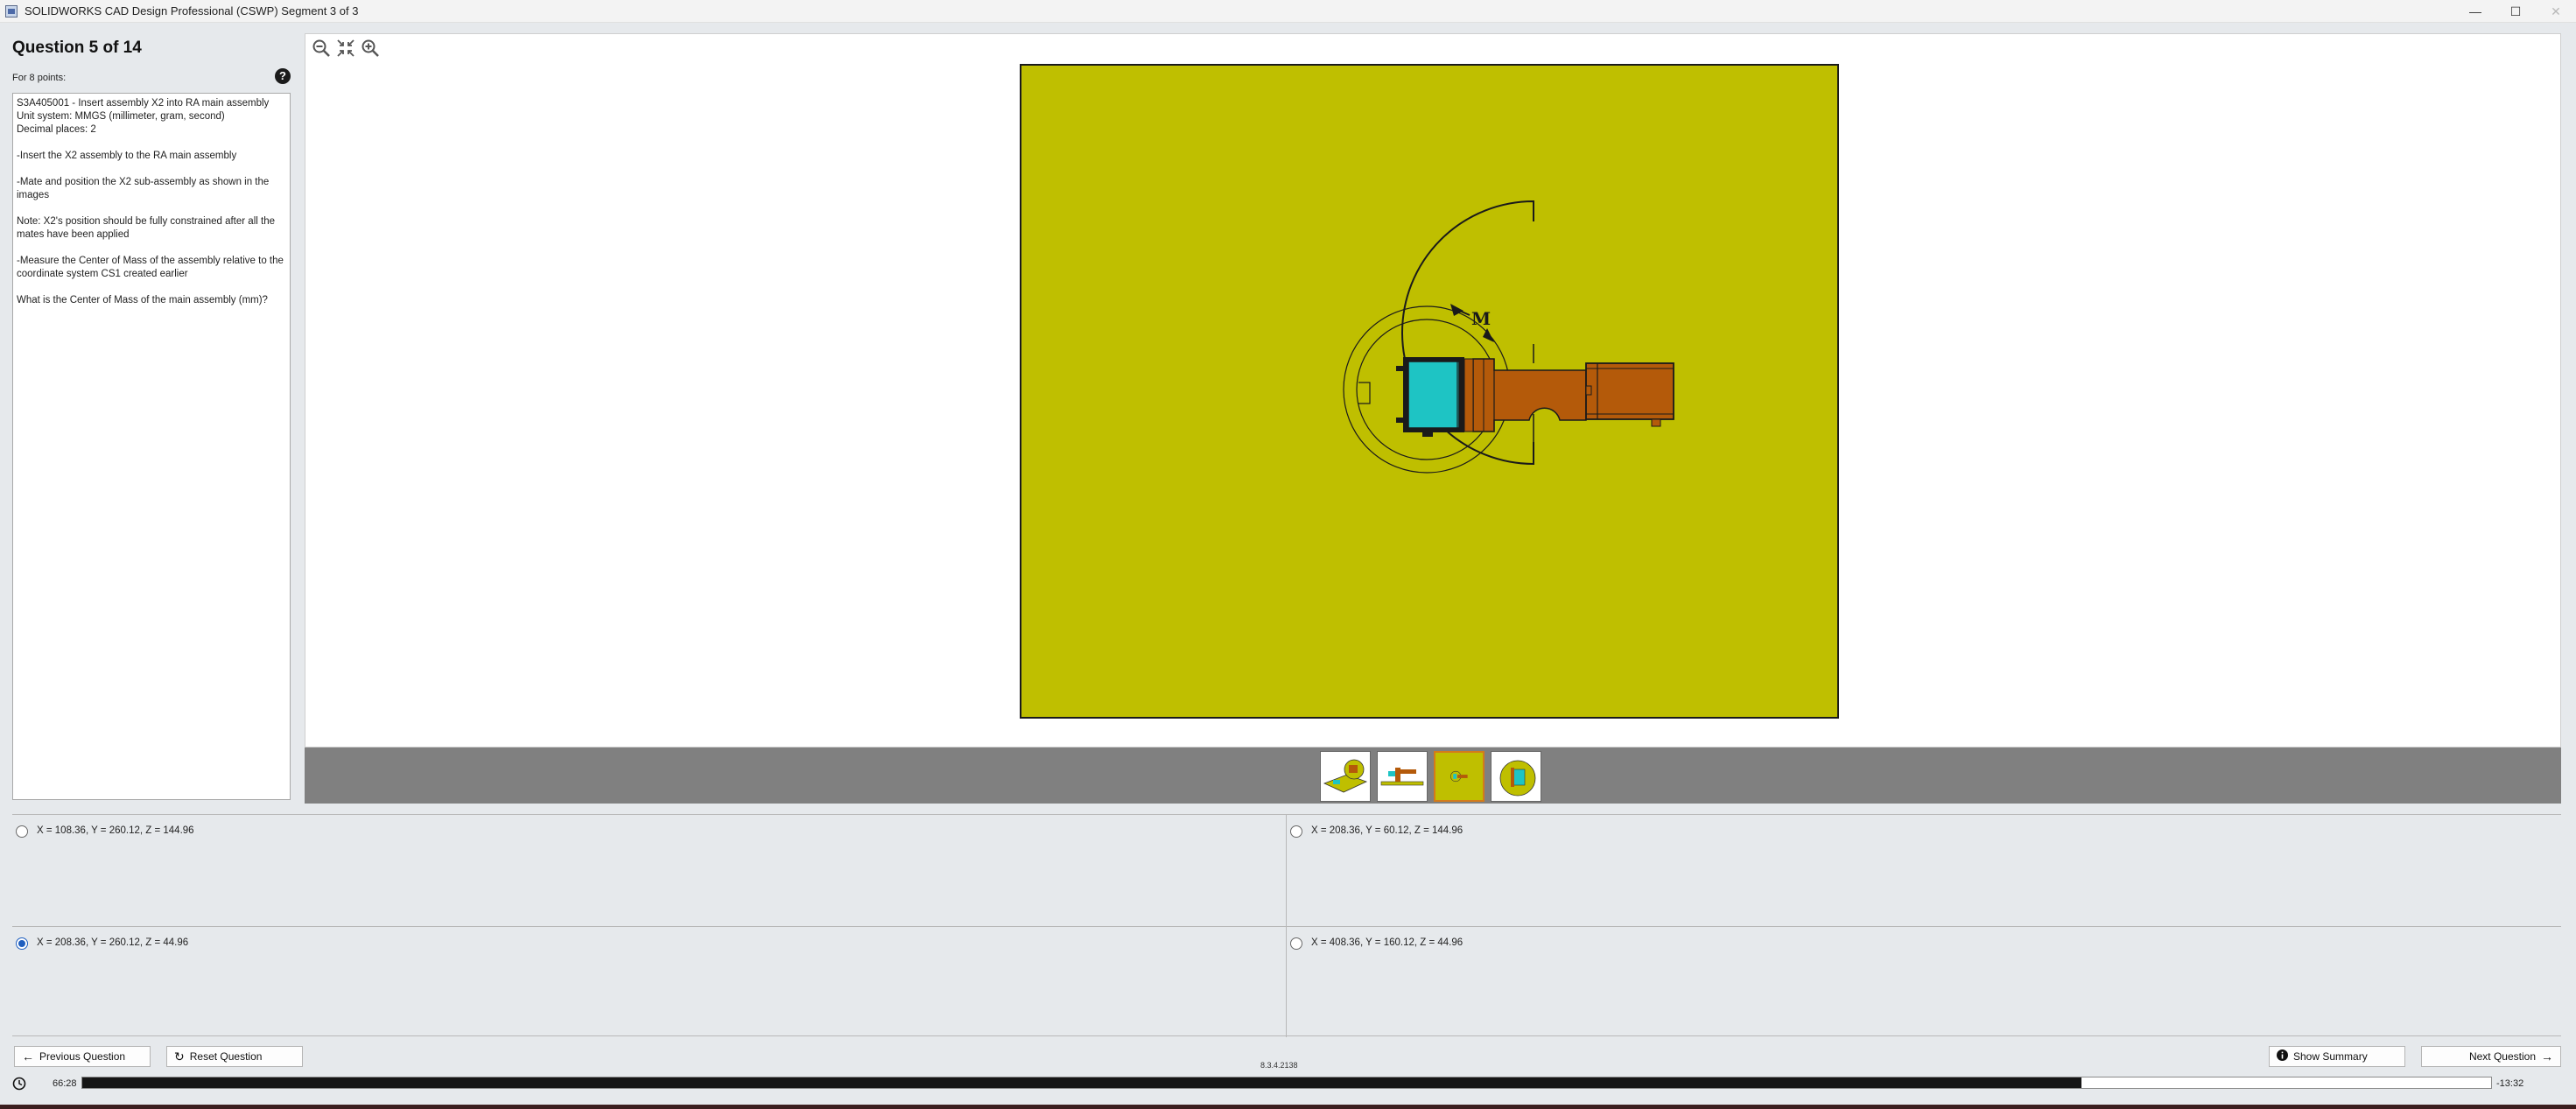 Image resolution: width=2576 pixels, height=1109 pixels. I want to click on previous-question-label: Previous Question, so click(83, 1056).